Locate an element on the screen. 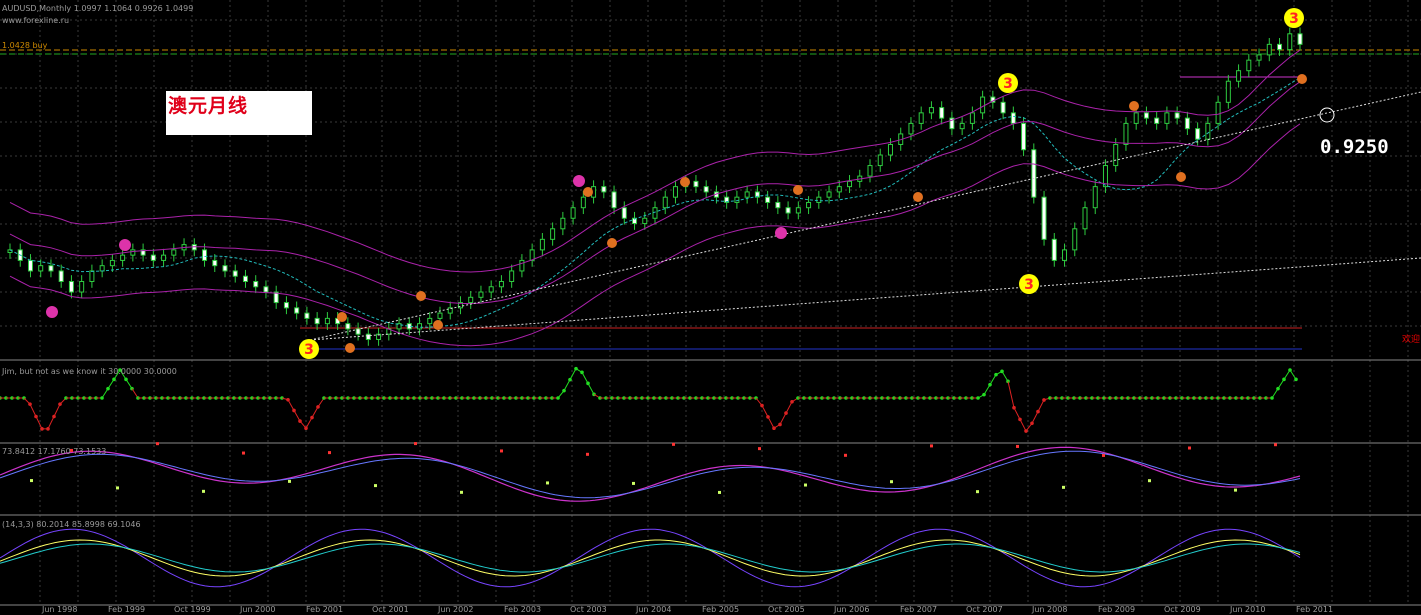  x-tick-label: Feb 2001 is located at coordinates (325, 609).